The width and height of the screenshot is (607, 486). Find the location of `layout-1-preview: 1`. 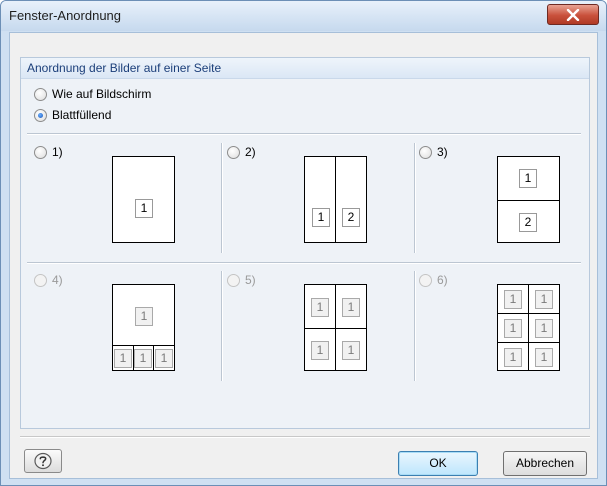

layout-1-preview: 1 is located at coordinates (143, 199).